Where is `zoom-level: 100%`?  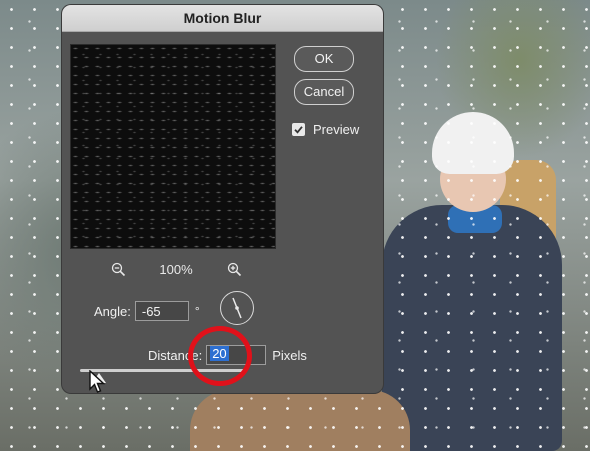 zoom-level: 100% is located at coordinates (176, 269).